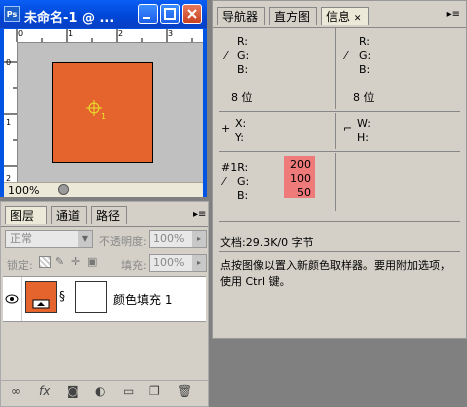 This screenshot has height=407, width=467. I want to click on zoom-level: 100%, so click(23, 190).